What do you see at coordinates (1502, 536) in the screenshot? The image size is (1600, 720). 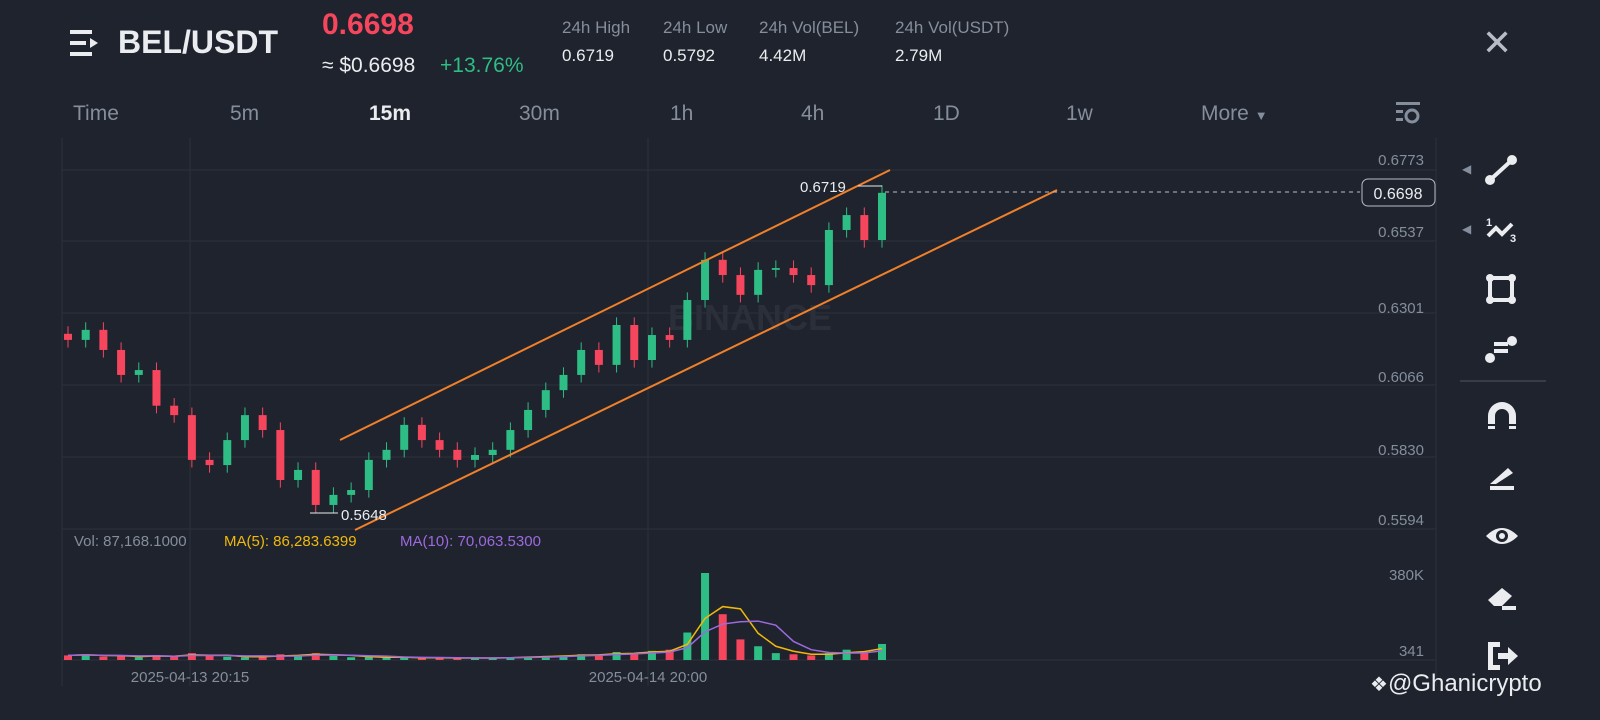 I see `eye-icon` at bounding box center [1502, 536].